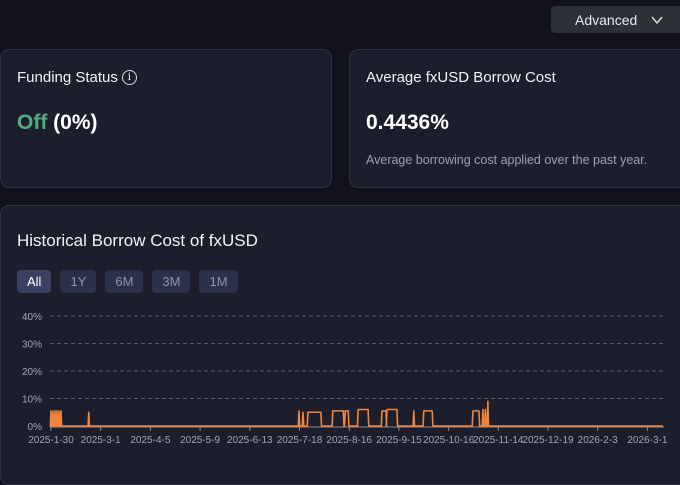 Image resolution: width=680 pixels, height=485 pixels. Describe the element at coordinates (657, 20) in the screenshot. I see `chevron-down-icon` at that location.